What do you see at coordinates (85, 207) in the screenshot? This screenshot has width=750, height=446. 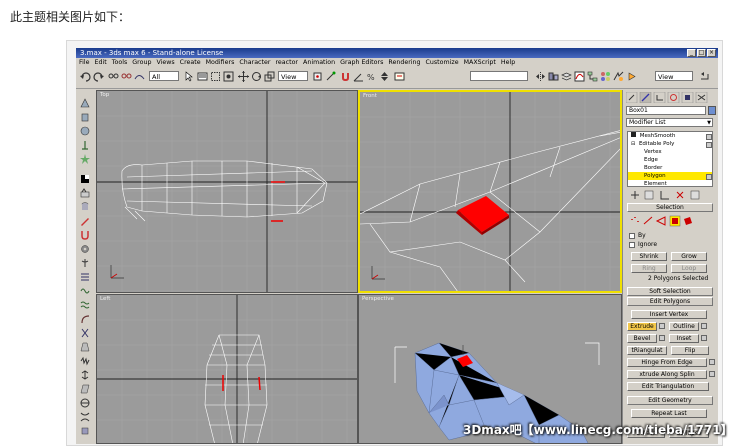 I see `cylinder-icon` at bounding box center [85, 207].